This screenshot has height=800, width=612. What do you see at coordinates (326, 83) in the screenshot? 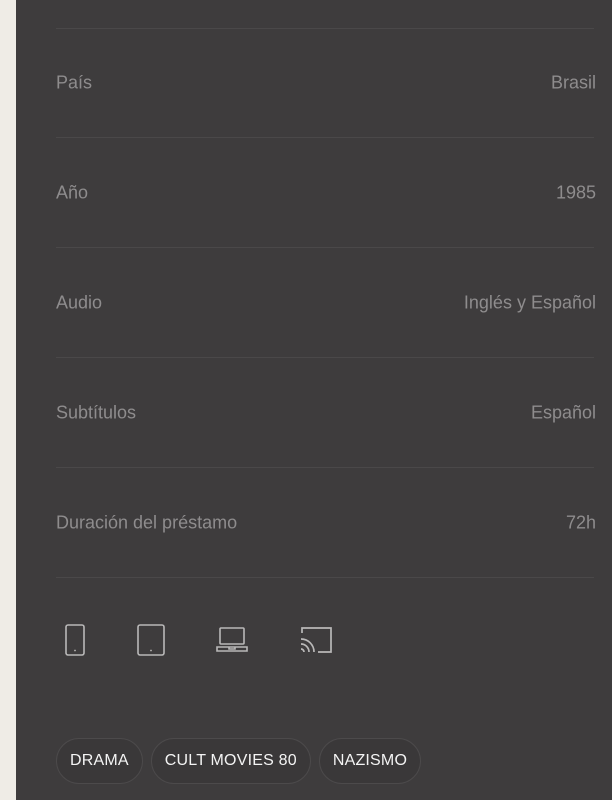
I see `detail-row-country: País Brasil` at bounding box center [326, 83].